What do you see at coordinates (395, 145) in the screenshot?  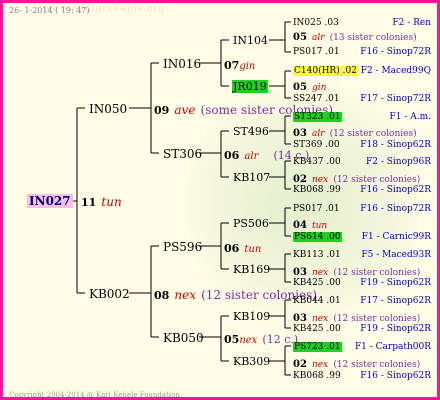 I see `gen4-location: F18 - Sinop62R` at bounding box center [395, 145].